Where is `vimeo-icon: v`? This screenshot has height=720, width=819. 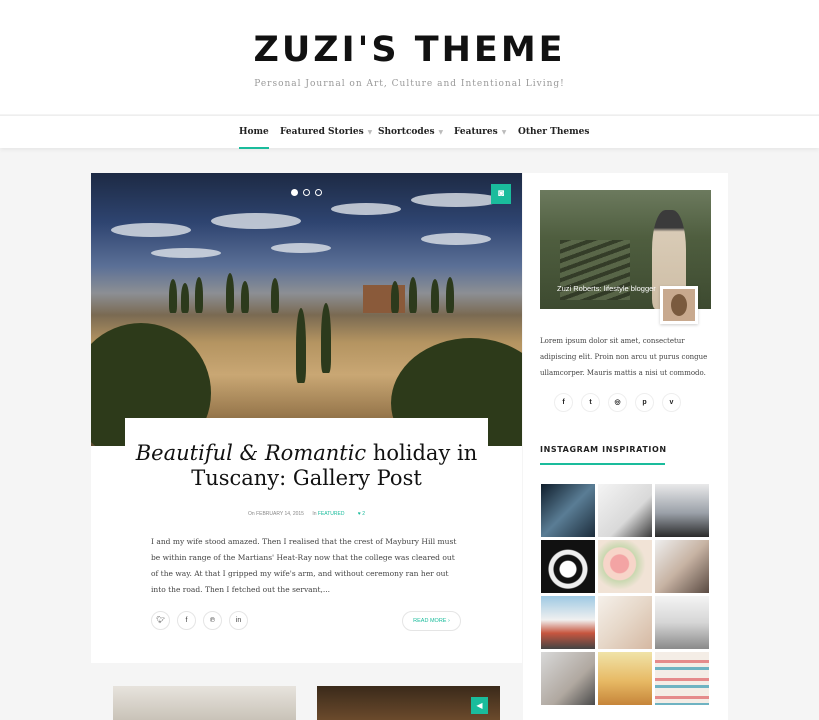
vimeo-icon: v is located at coordinates (671, 402).